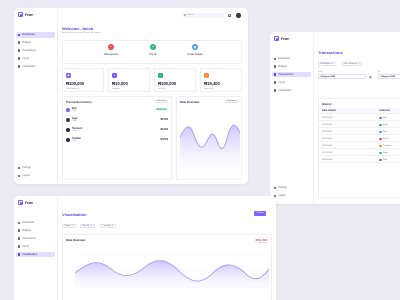 Image resolution: width=400 pixels, height=300 pixels. What do you see at coordinates (81, 33) in the screenshot?
I see `page-subtitle: Review your account & financial activity` at bounding box center [81, 33].